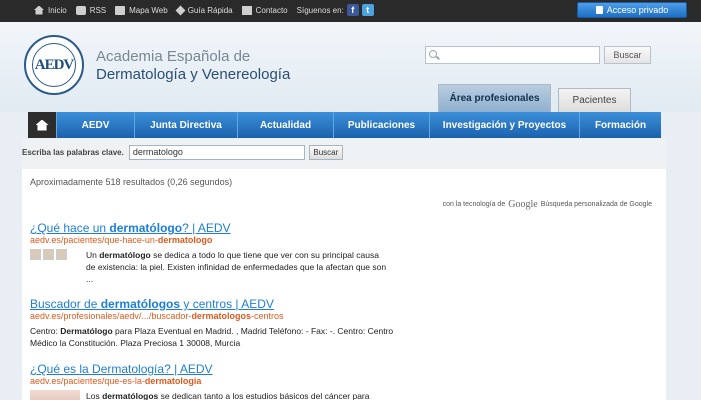  I want to click on query-label: Escriba las palabras clave., so click(73, 152).